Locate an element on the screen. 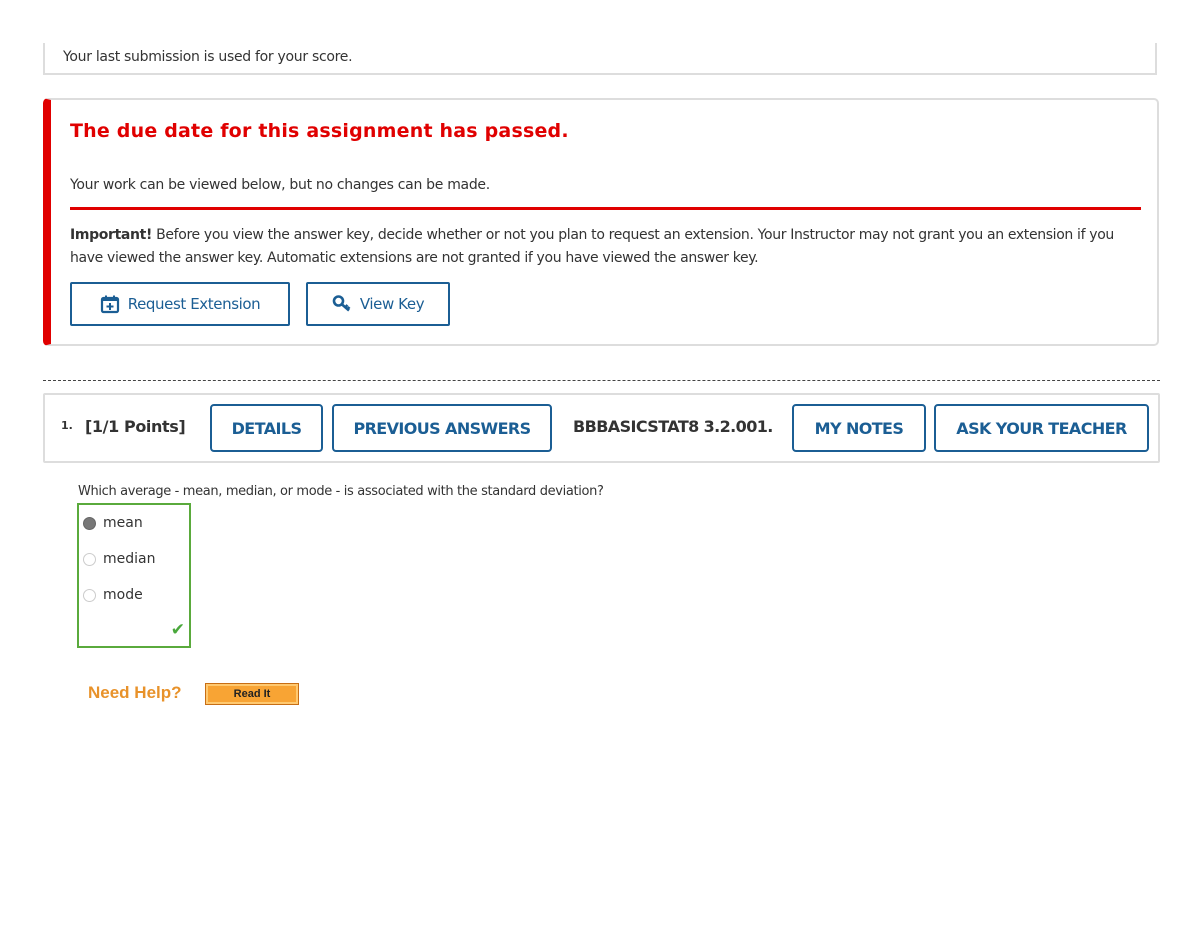  radio-mode is located at coordinates (89, 595).